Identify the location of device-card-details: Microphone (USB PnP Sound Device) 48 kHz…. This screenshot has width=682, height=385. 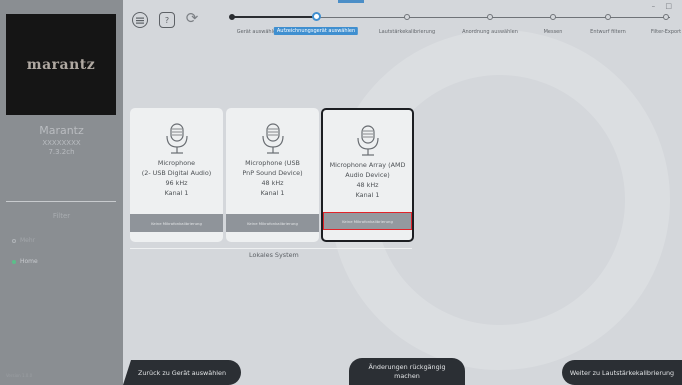
(272, 178).